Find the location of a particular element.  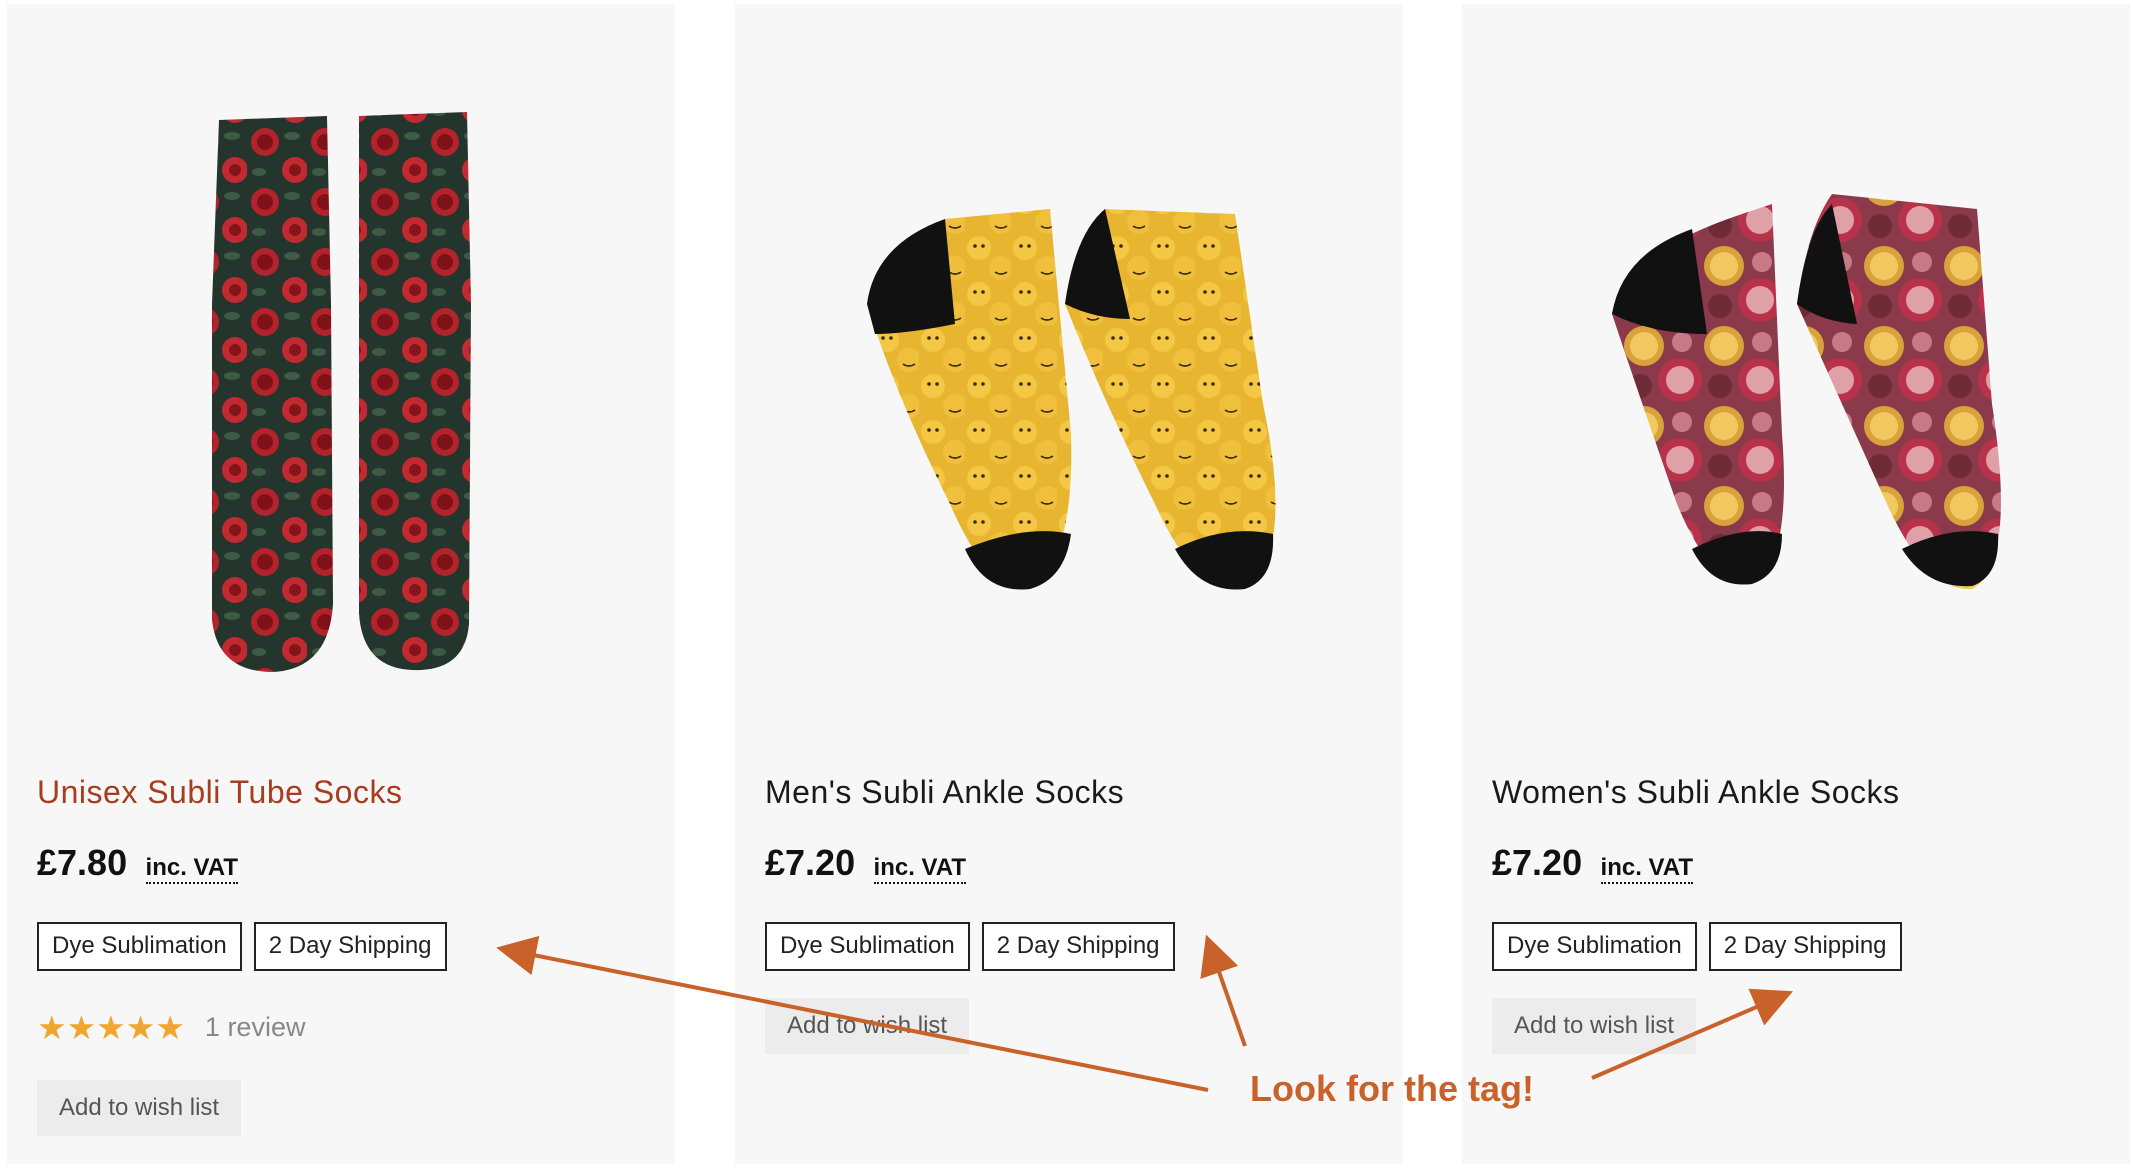

price: £7.80 is located at coordinates (82, 862).